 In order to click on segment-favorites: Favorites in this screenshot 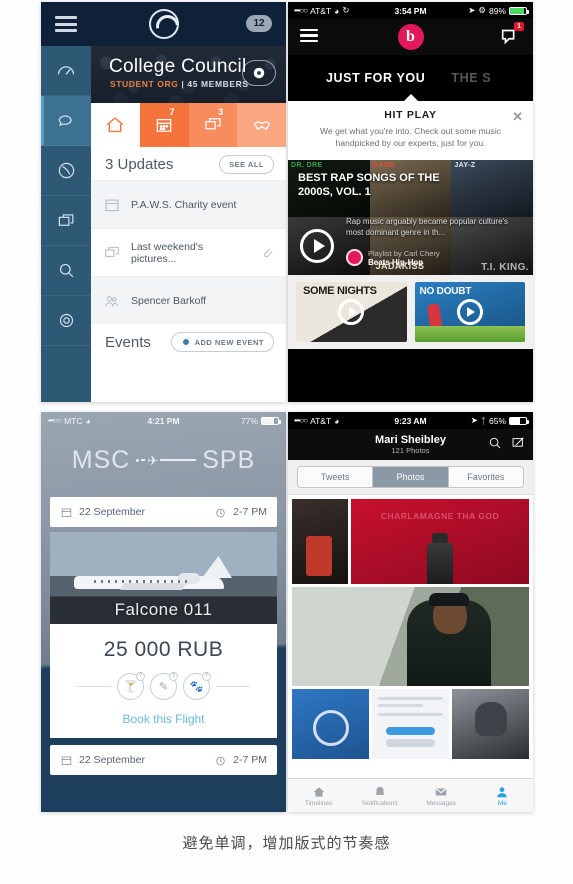, I will do `click(485, 477)`.